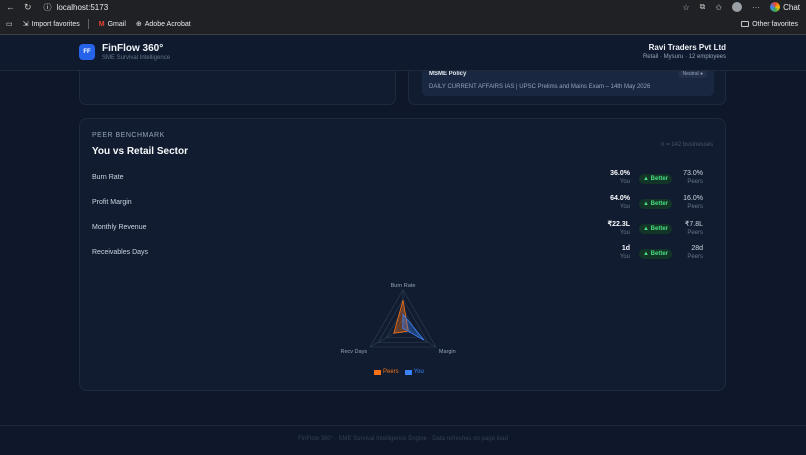 The image size is (806, 455). I want to click on metric-row: Burn Rate 36.0% You ▲ Better 73.0% Peers, so click(403, 181).